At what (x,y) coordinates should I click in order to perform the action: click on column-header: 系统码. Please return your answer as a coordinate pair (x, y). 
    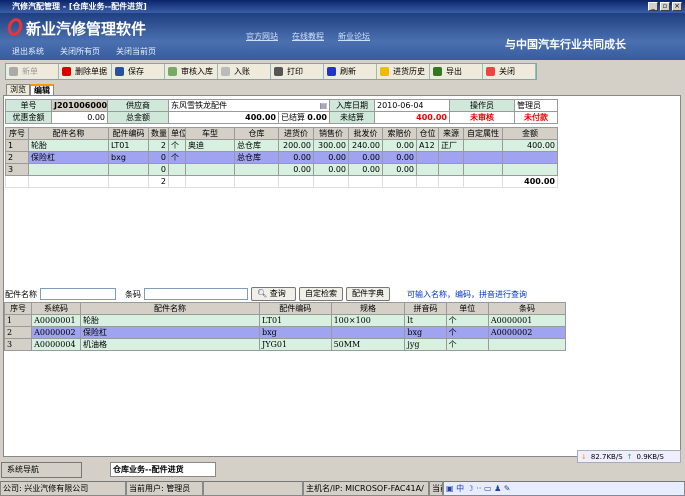
    Looking at the image, I should click on (56, 308).